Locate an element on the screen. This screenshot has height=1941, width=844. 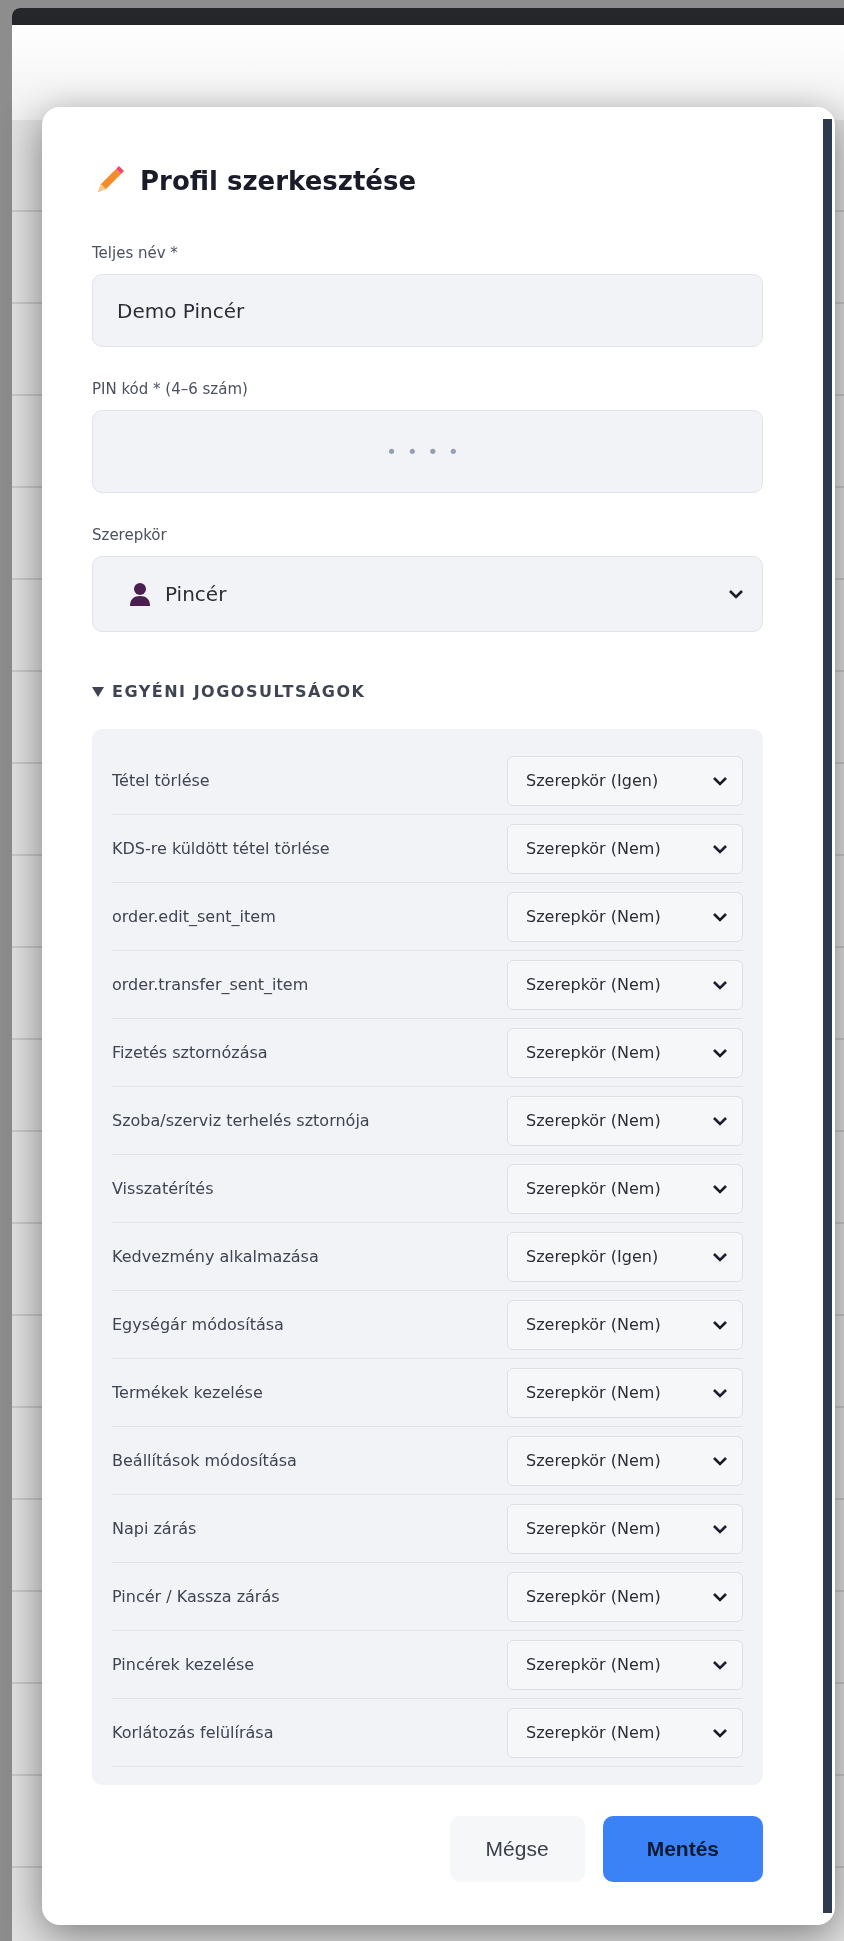
scrollbar is located at coordinates (827, 1016).